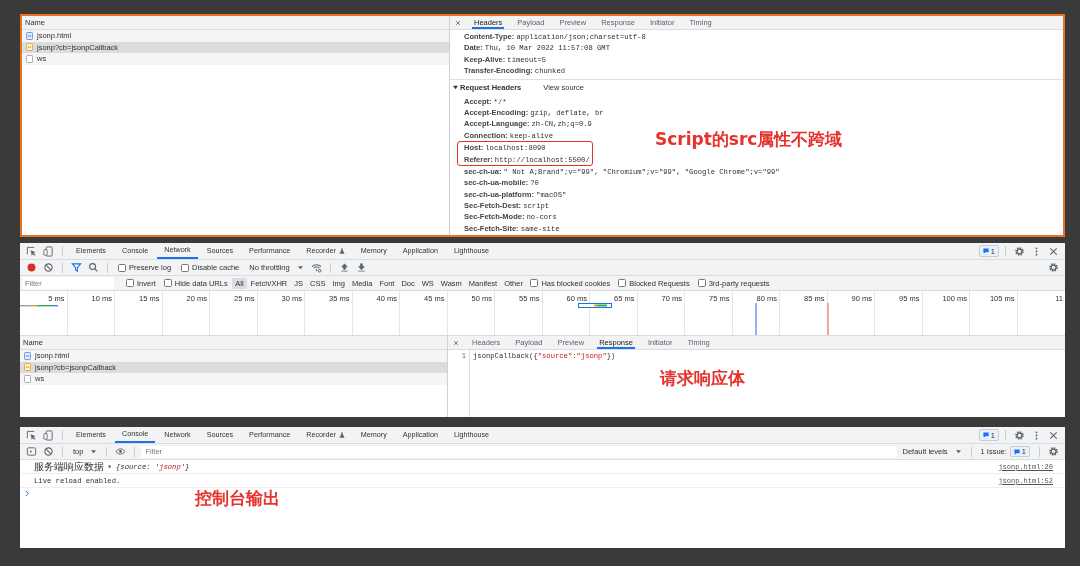 This screenshot has height=566, width=1080. Describe the element at coordinates (595, 305) in the screenshot. I see `request-bar` at that location.